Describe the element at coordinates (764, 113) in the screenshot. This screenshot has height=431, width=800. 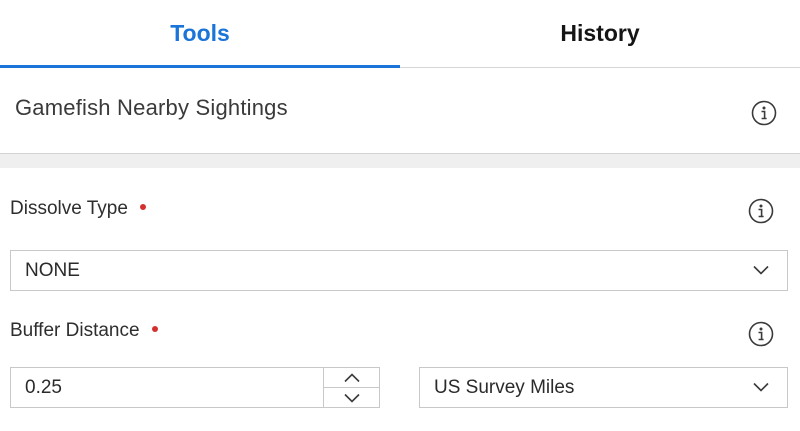
I see `tool-info-icon` at that location.